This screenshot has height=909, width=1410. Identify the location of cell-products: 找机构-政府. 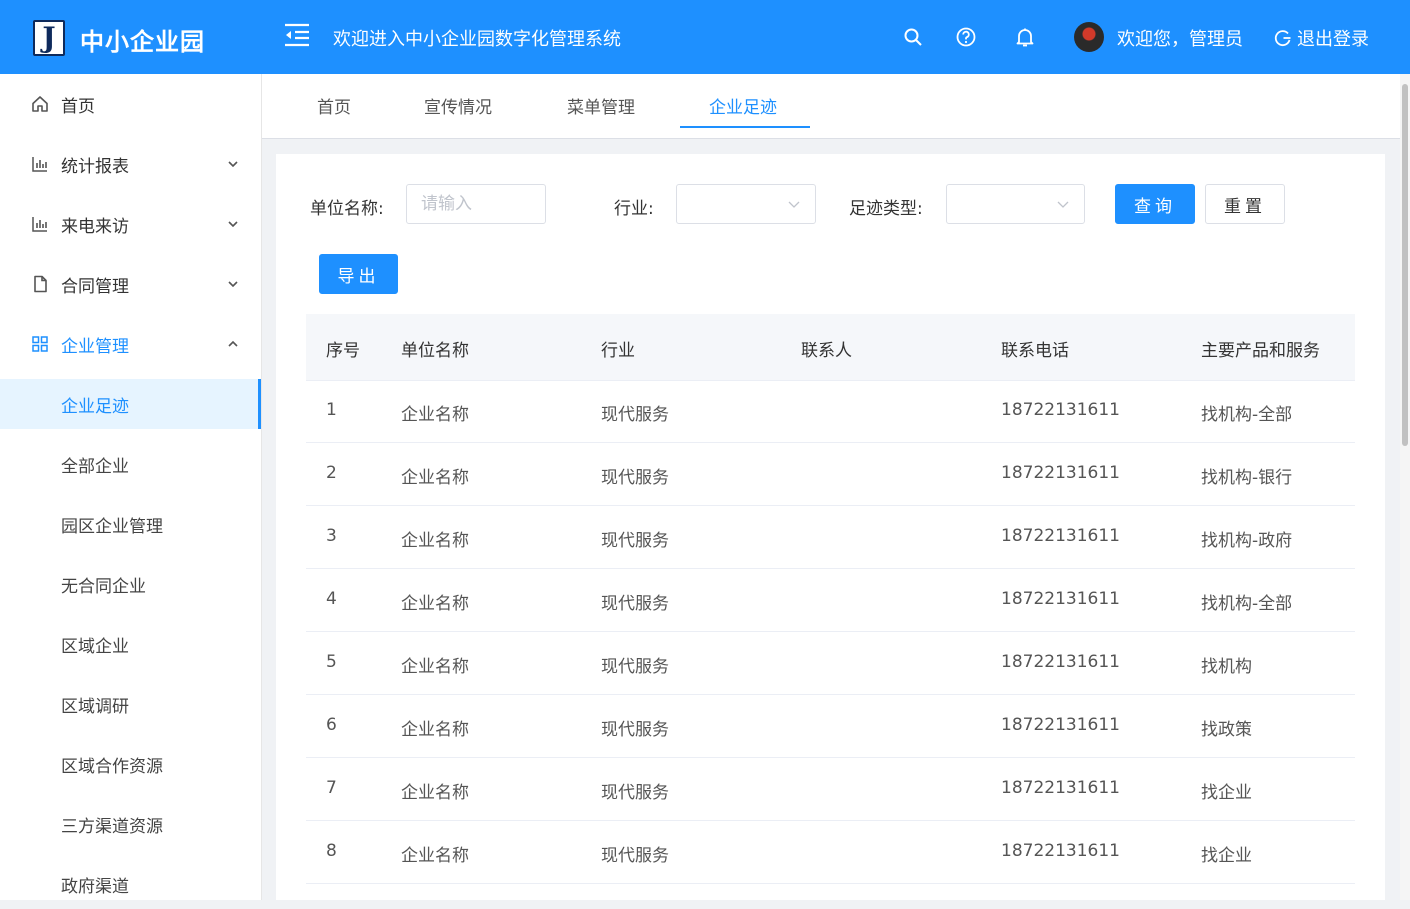
(1247, 541).